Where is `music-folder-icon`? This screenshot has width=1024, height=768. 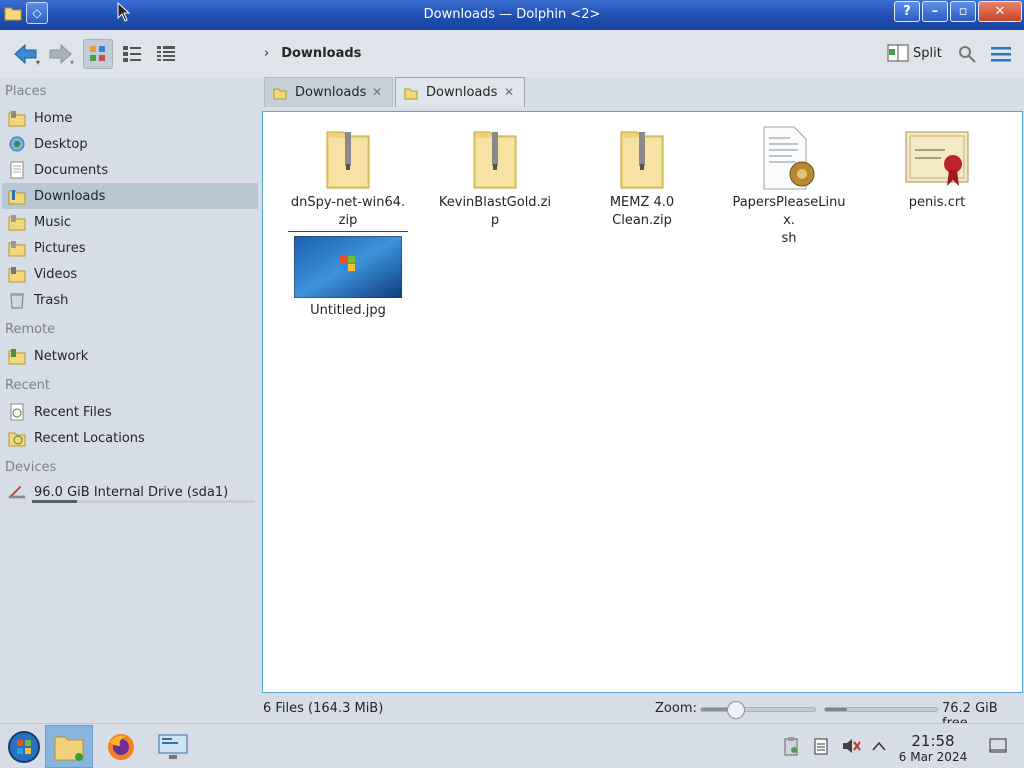
music-folder-icon is located at coordinates (17, 222).